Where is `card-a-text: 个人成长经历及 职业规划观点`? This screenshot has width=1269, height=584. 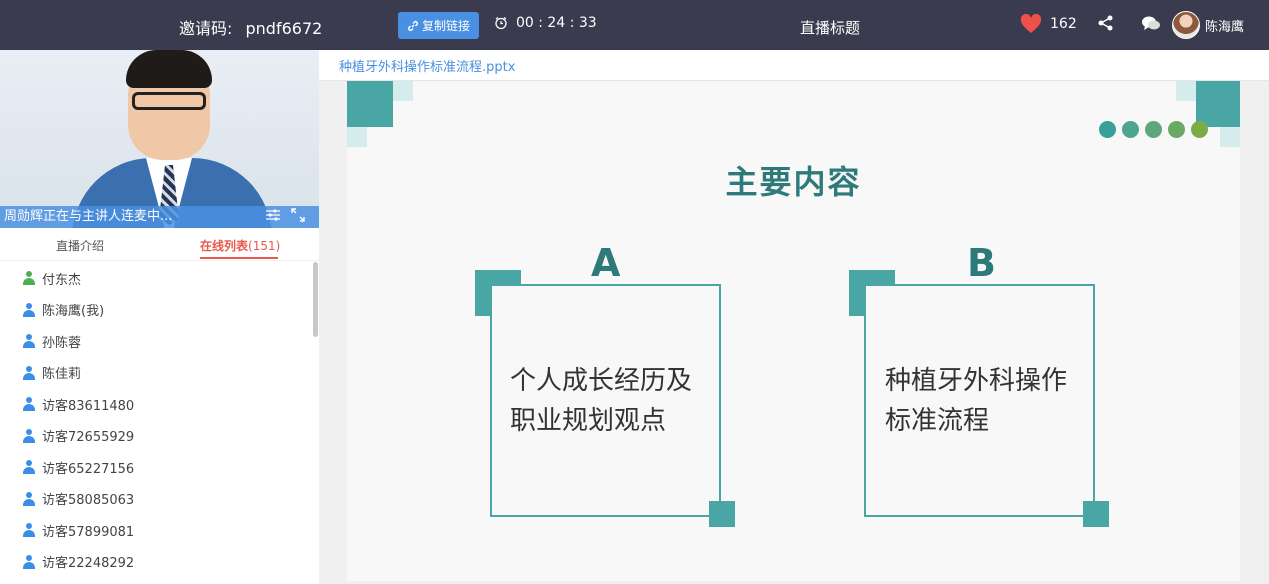 card-a-text: 个人成长经历及 职业规划观点 is located at coordinates (601, 401).